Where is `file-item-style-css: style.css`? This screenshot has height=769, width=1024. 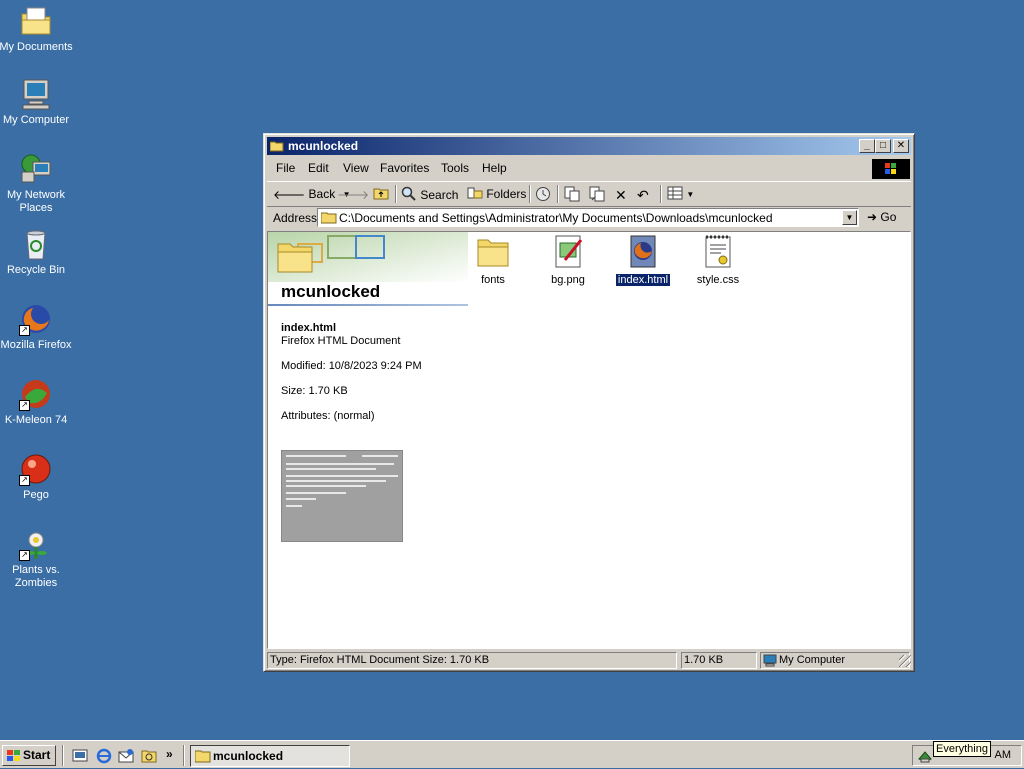
file-item-style-css: style.css is located at coordinates (718, 260).